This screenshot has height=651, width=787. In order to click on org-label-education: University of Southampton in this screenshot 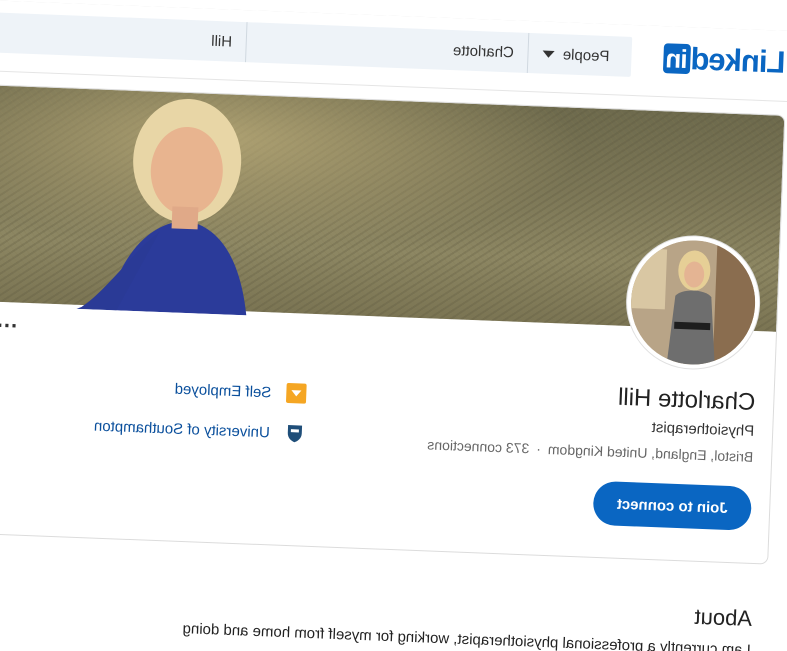, I will do `click(182, 429)`.